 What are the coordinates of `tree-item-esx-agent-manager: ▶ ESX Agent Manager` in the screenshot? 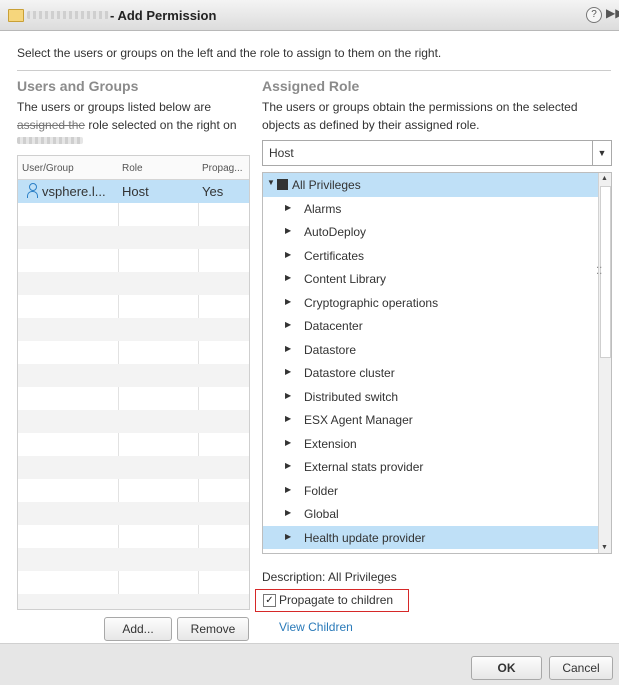 It's located at (437, 420).